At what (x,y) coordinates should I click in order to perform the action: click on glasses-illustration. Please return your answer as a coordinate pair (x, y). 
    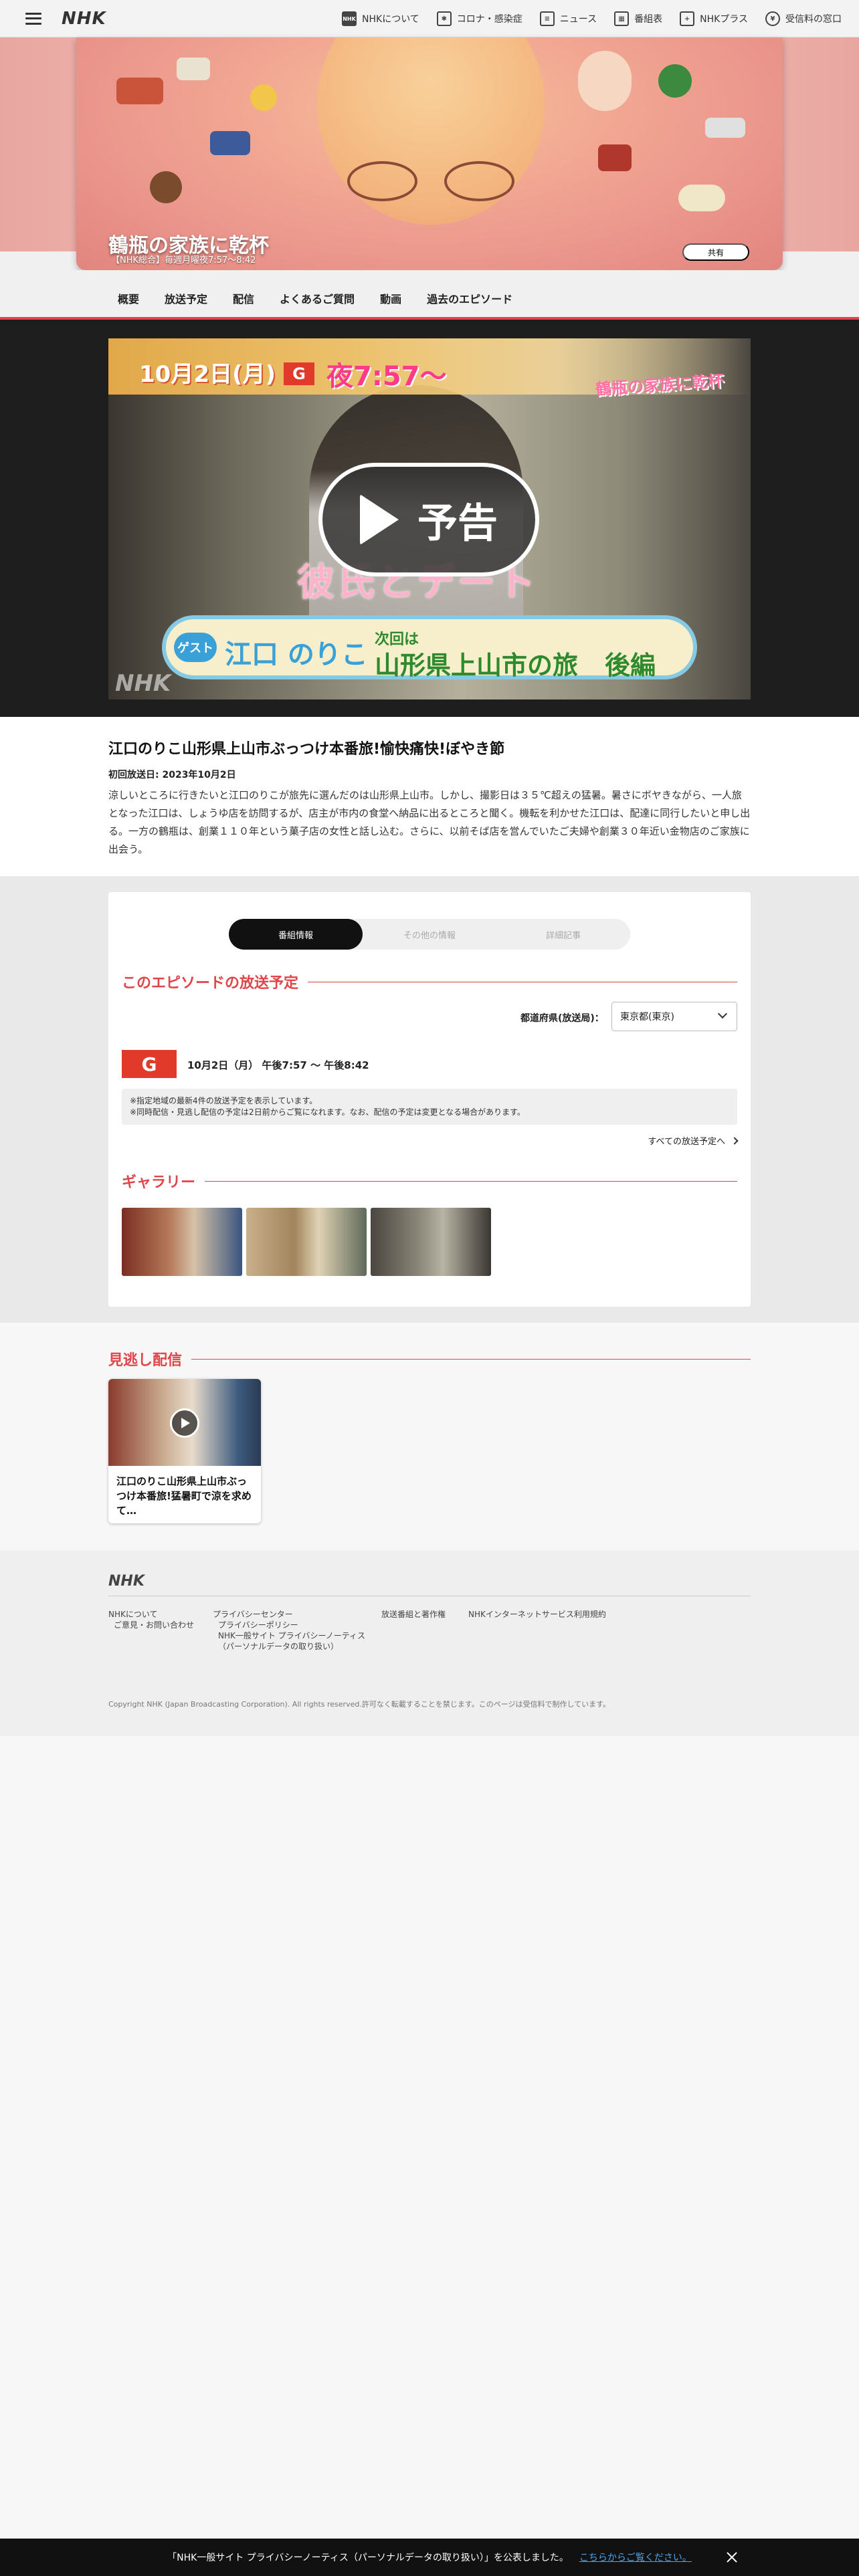
    Looking at the image, I should click on (431, 181).